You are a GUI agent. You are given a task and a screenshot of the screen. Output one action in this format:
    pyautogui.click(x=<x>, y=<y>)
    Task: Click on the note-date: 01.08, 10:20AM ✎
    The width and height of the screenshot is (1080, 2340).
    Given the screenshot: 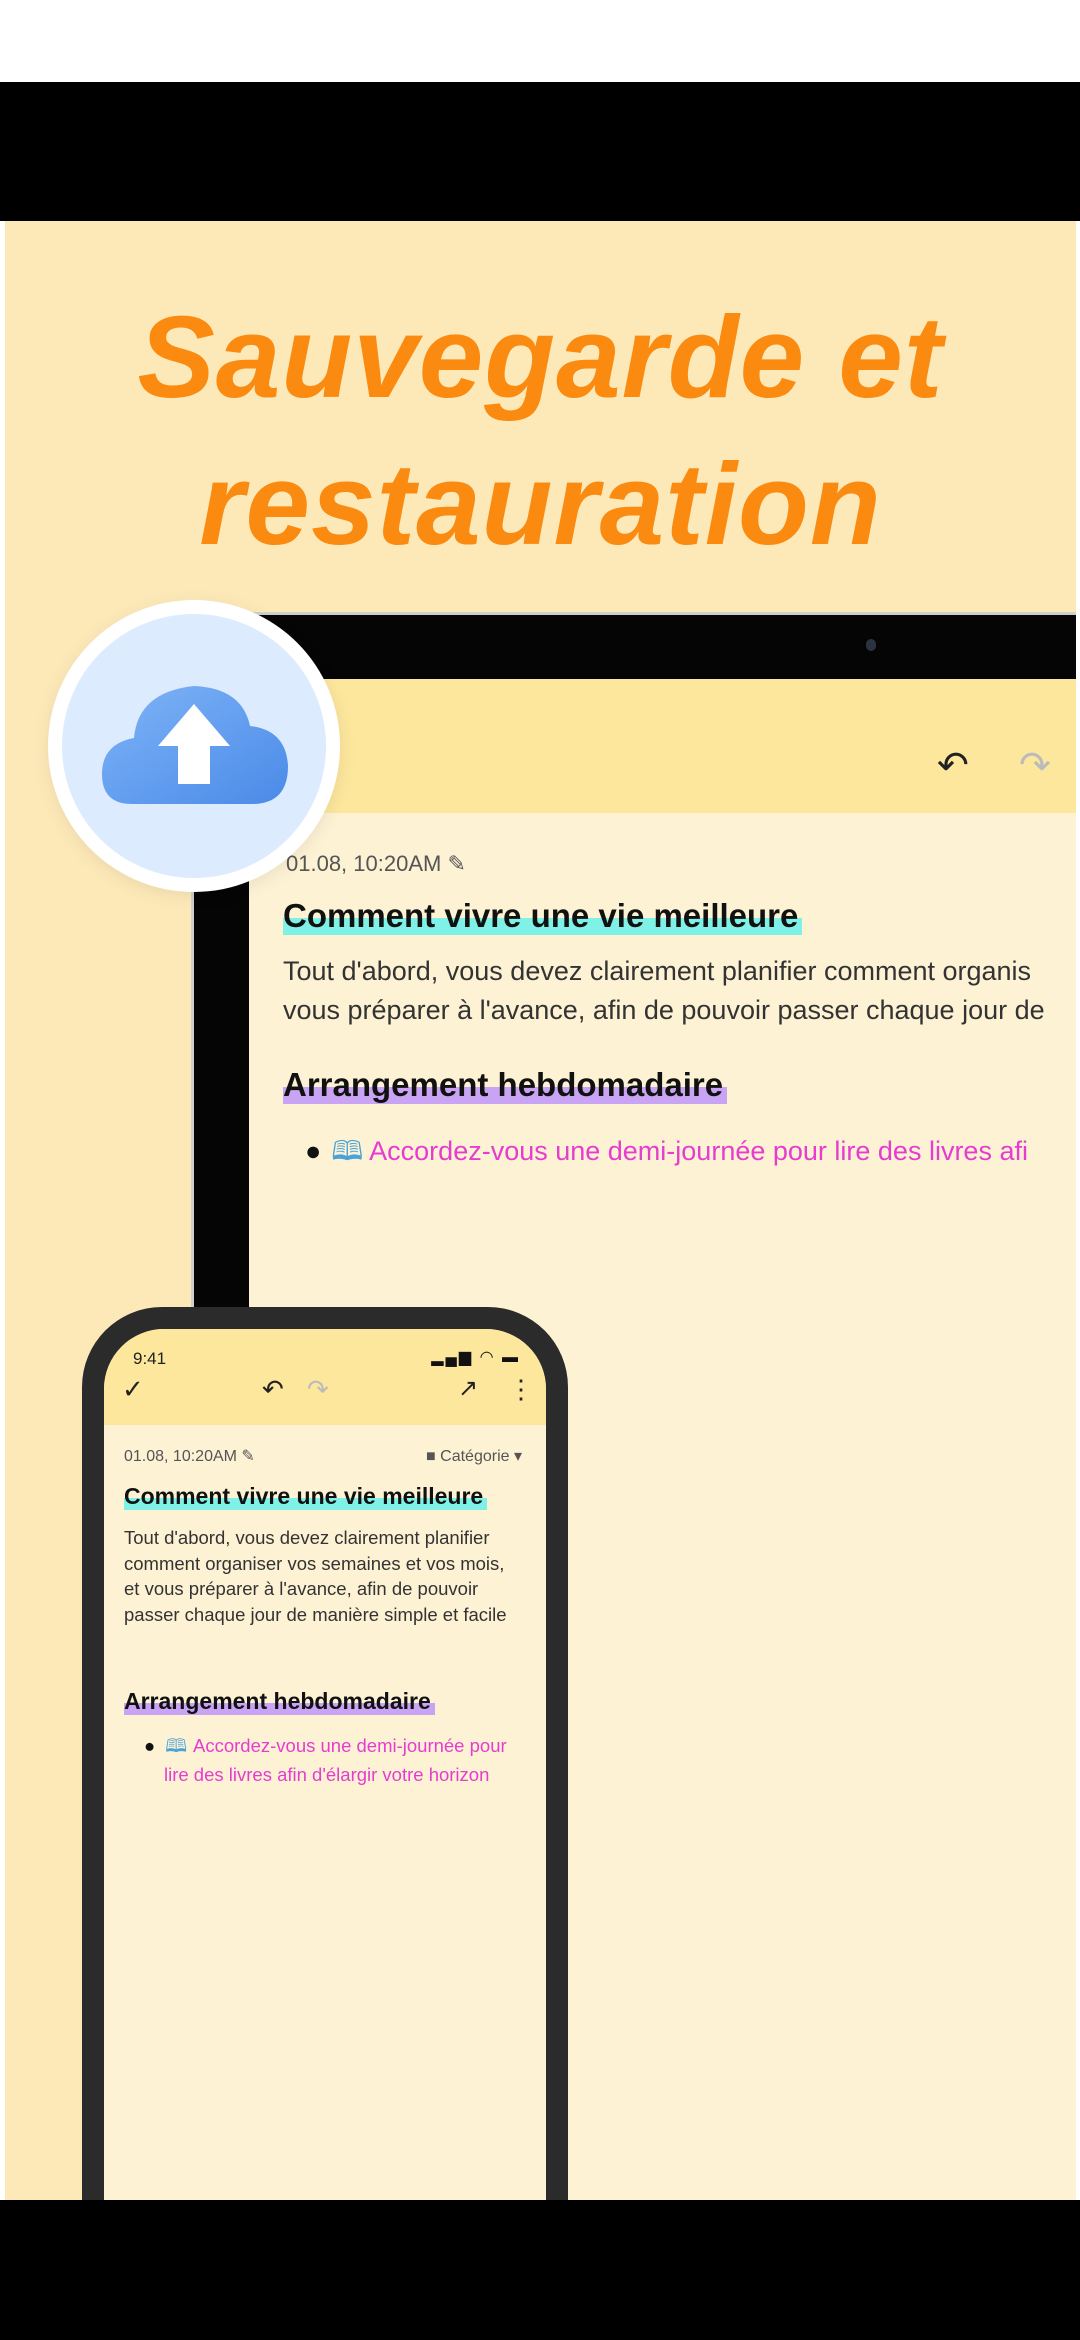 What is the action you would take?
    pyautogui.click(x=189, y=1456)
    